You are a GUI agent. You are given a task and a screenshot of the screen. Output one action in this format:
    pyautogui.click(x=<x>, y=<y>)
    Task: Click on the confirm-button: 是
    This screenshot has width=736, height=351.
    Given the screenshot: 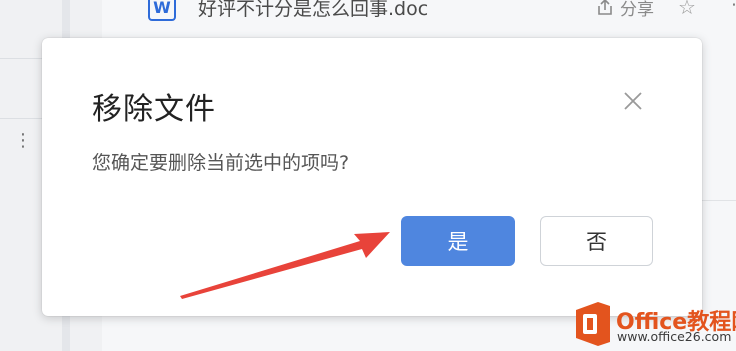 What is the action you would take?
    pyautogui.click(x=458, y=241)
    